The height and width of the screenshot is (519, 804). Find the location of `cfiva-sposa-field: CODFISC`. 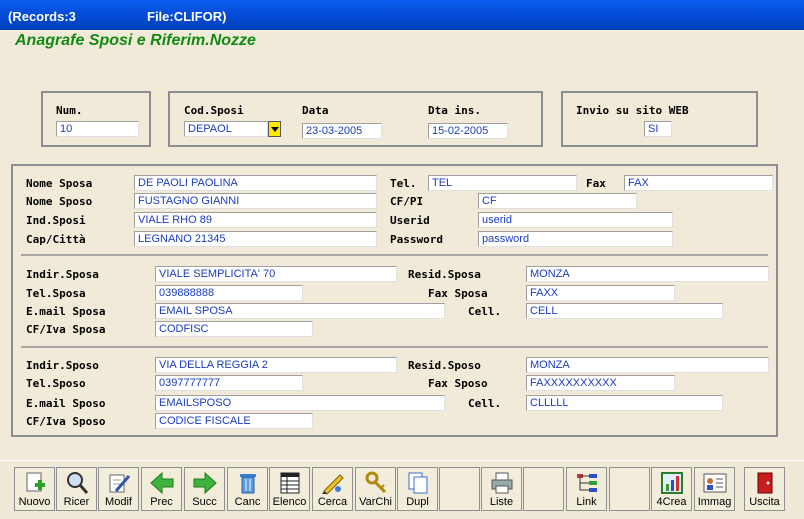

cfiva-sposa-field: CODFISC is located at coordinates (234, 329).